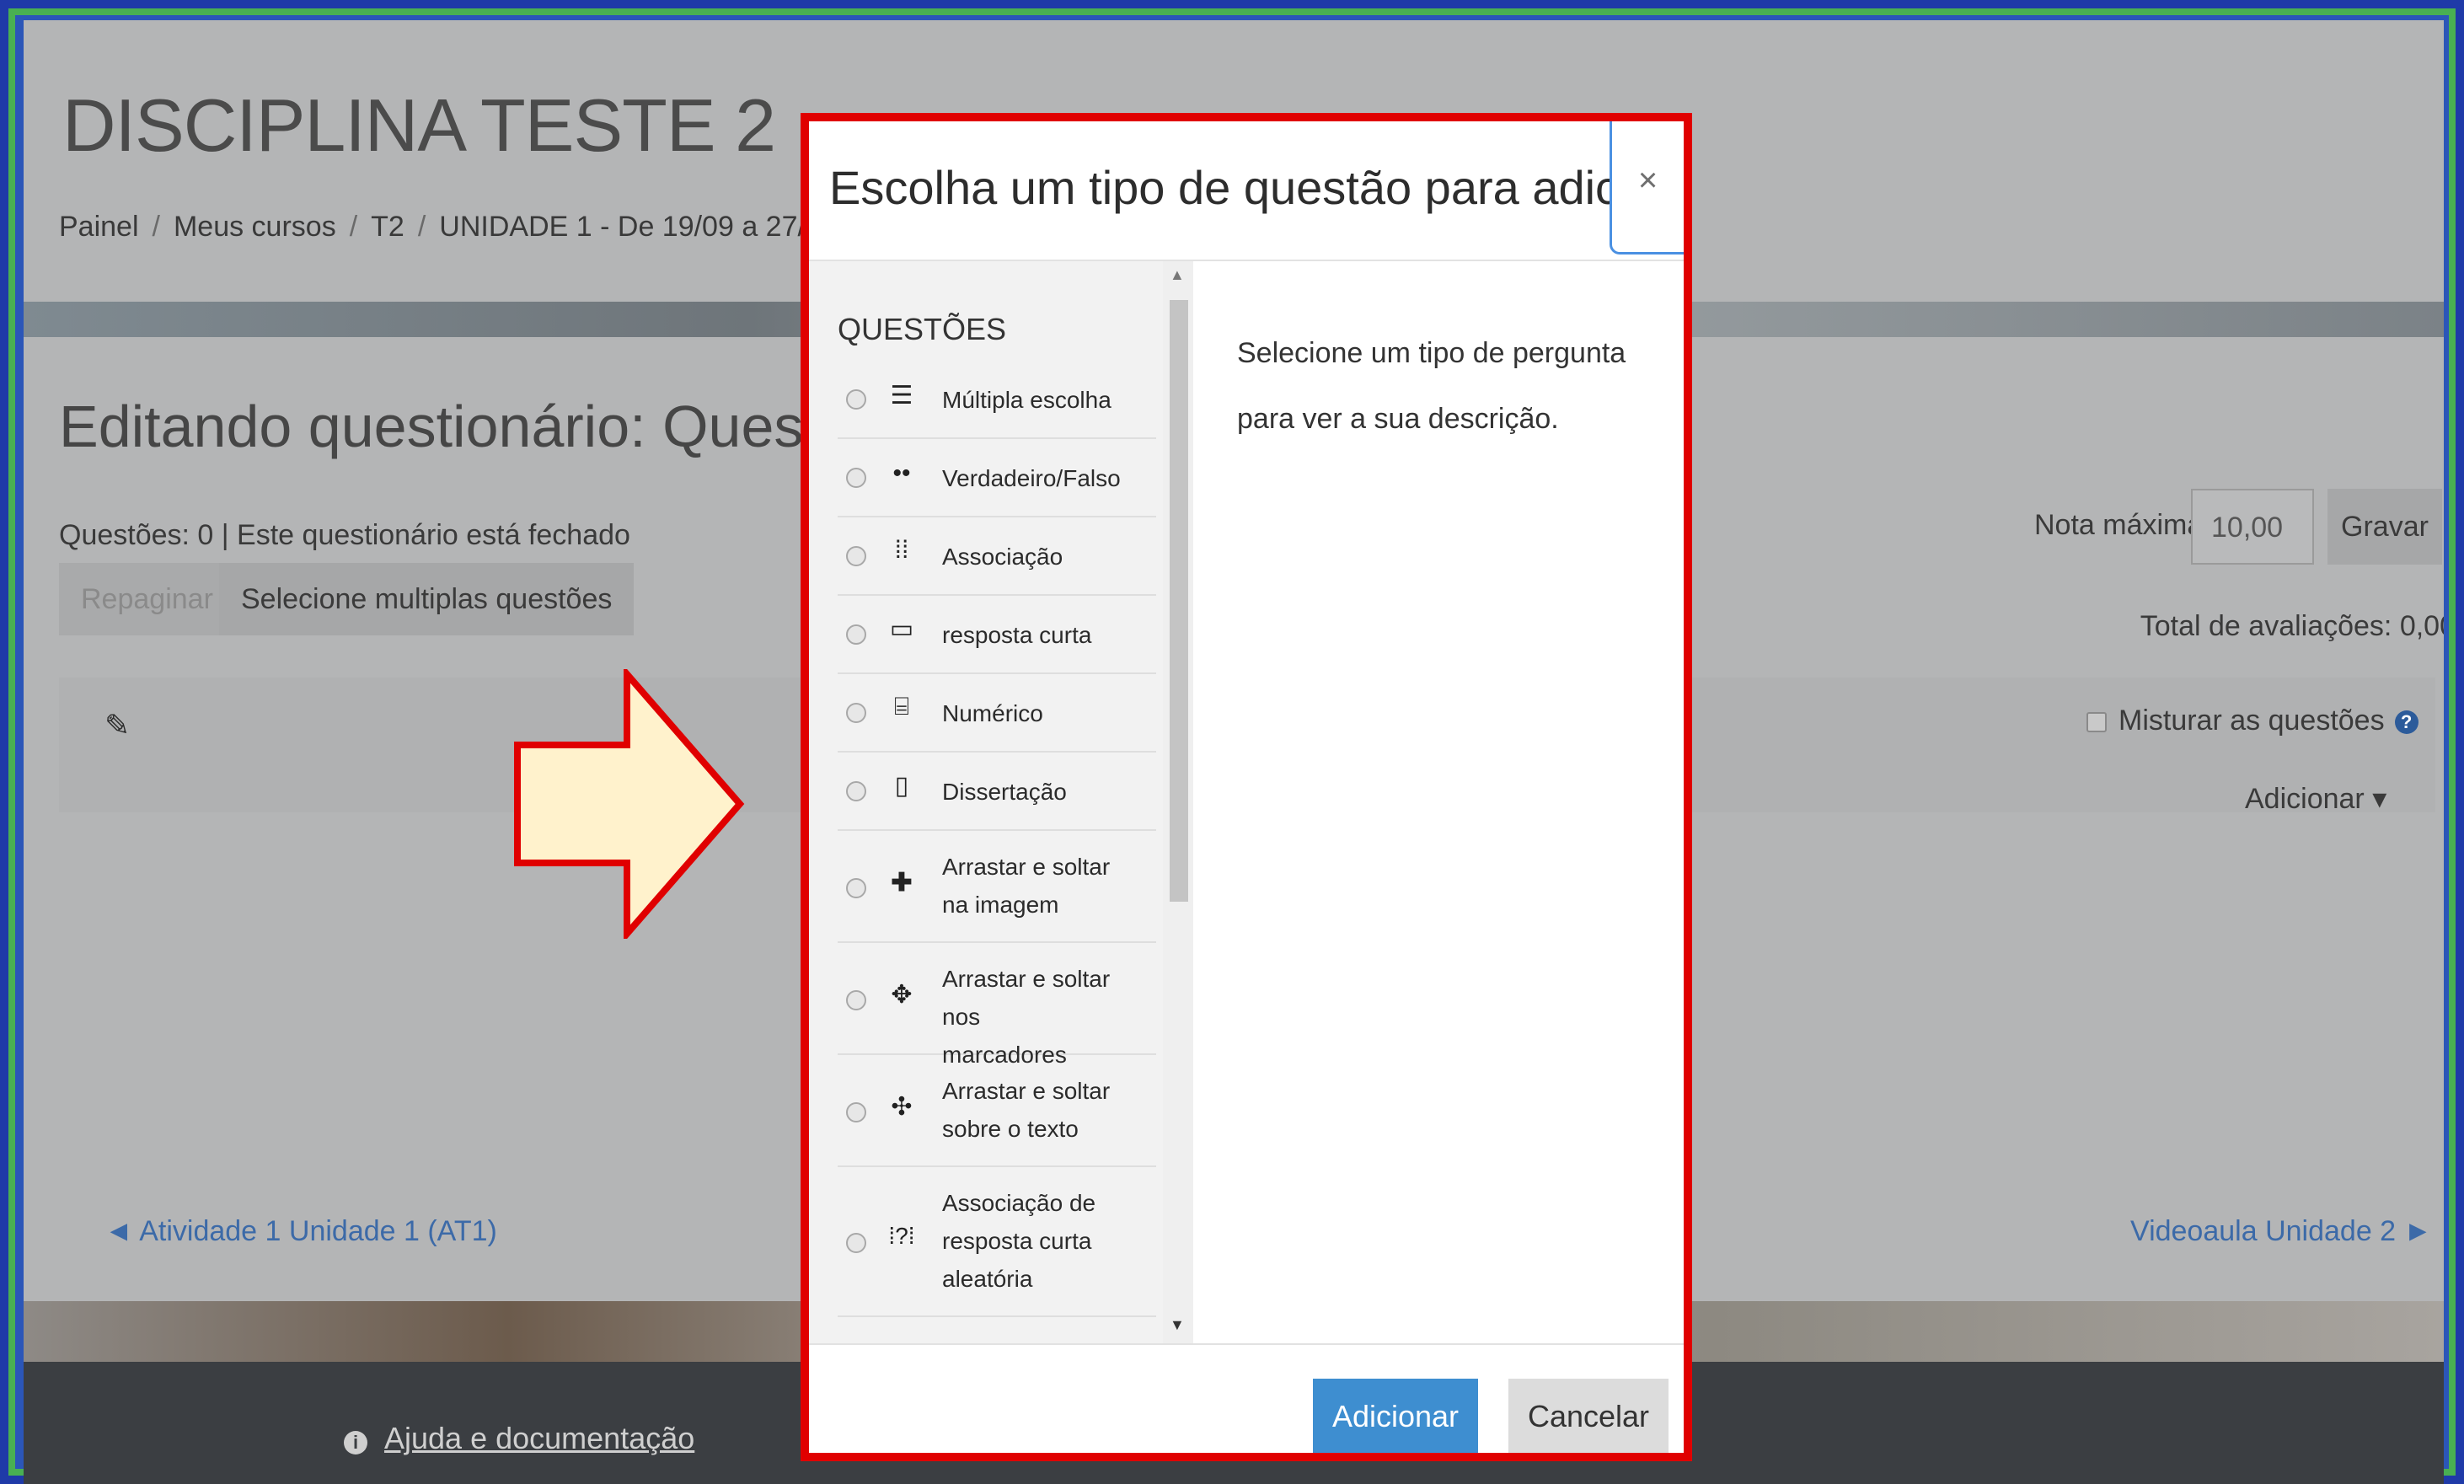  What do you see at coordinates (2119, 525) in the screenshot?
I see `max-grade-label: Nota máxima` at bounding box center [2119, 525].